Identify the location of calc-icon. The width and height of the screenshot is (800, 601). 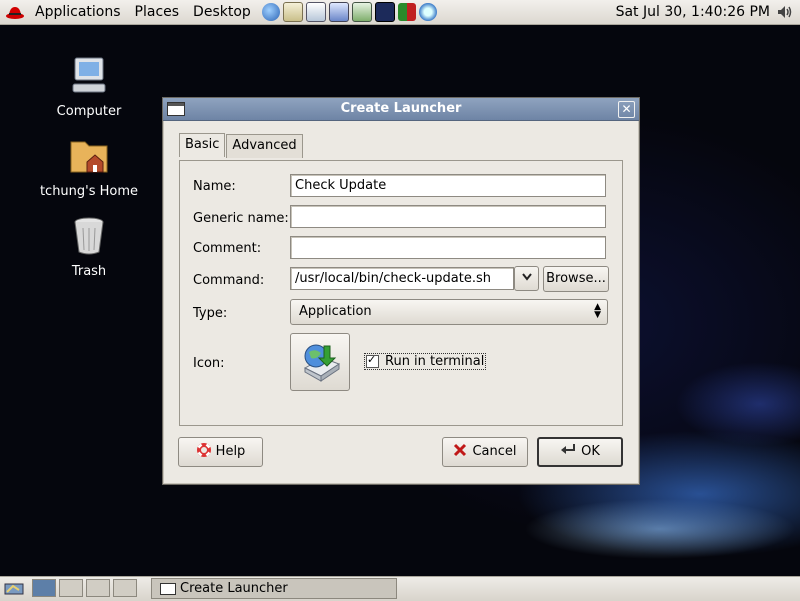
(361, 12).